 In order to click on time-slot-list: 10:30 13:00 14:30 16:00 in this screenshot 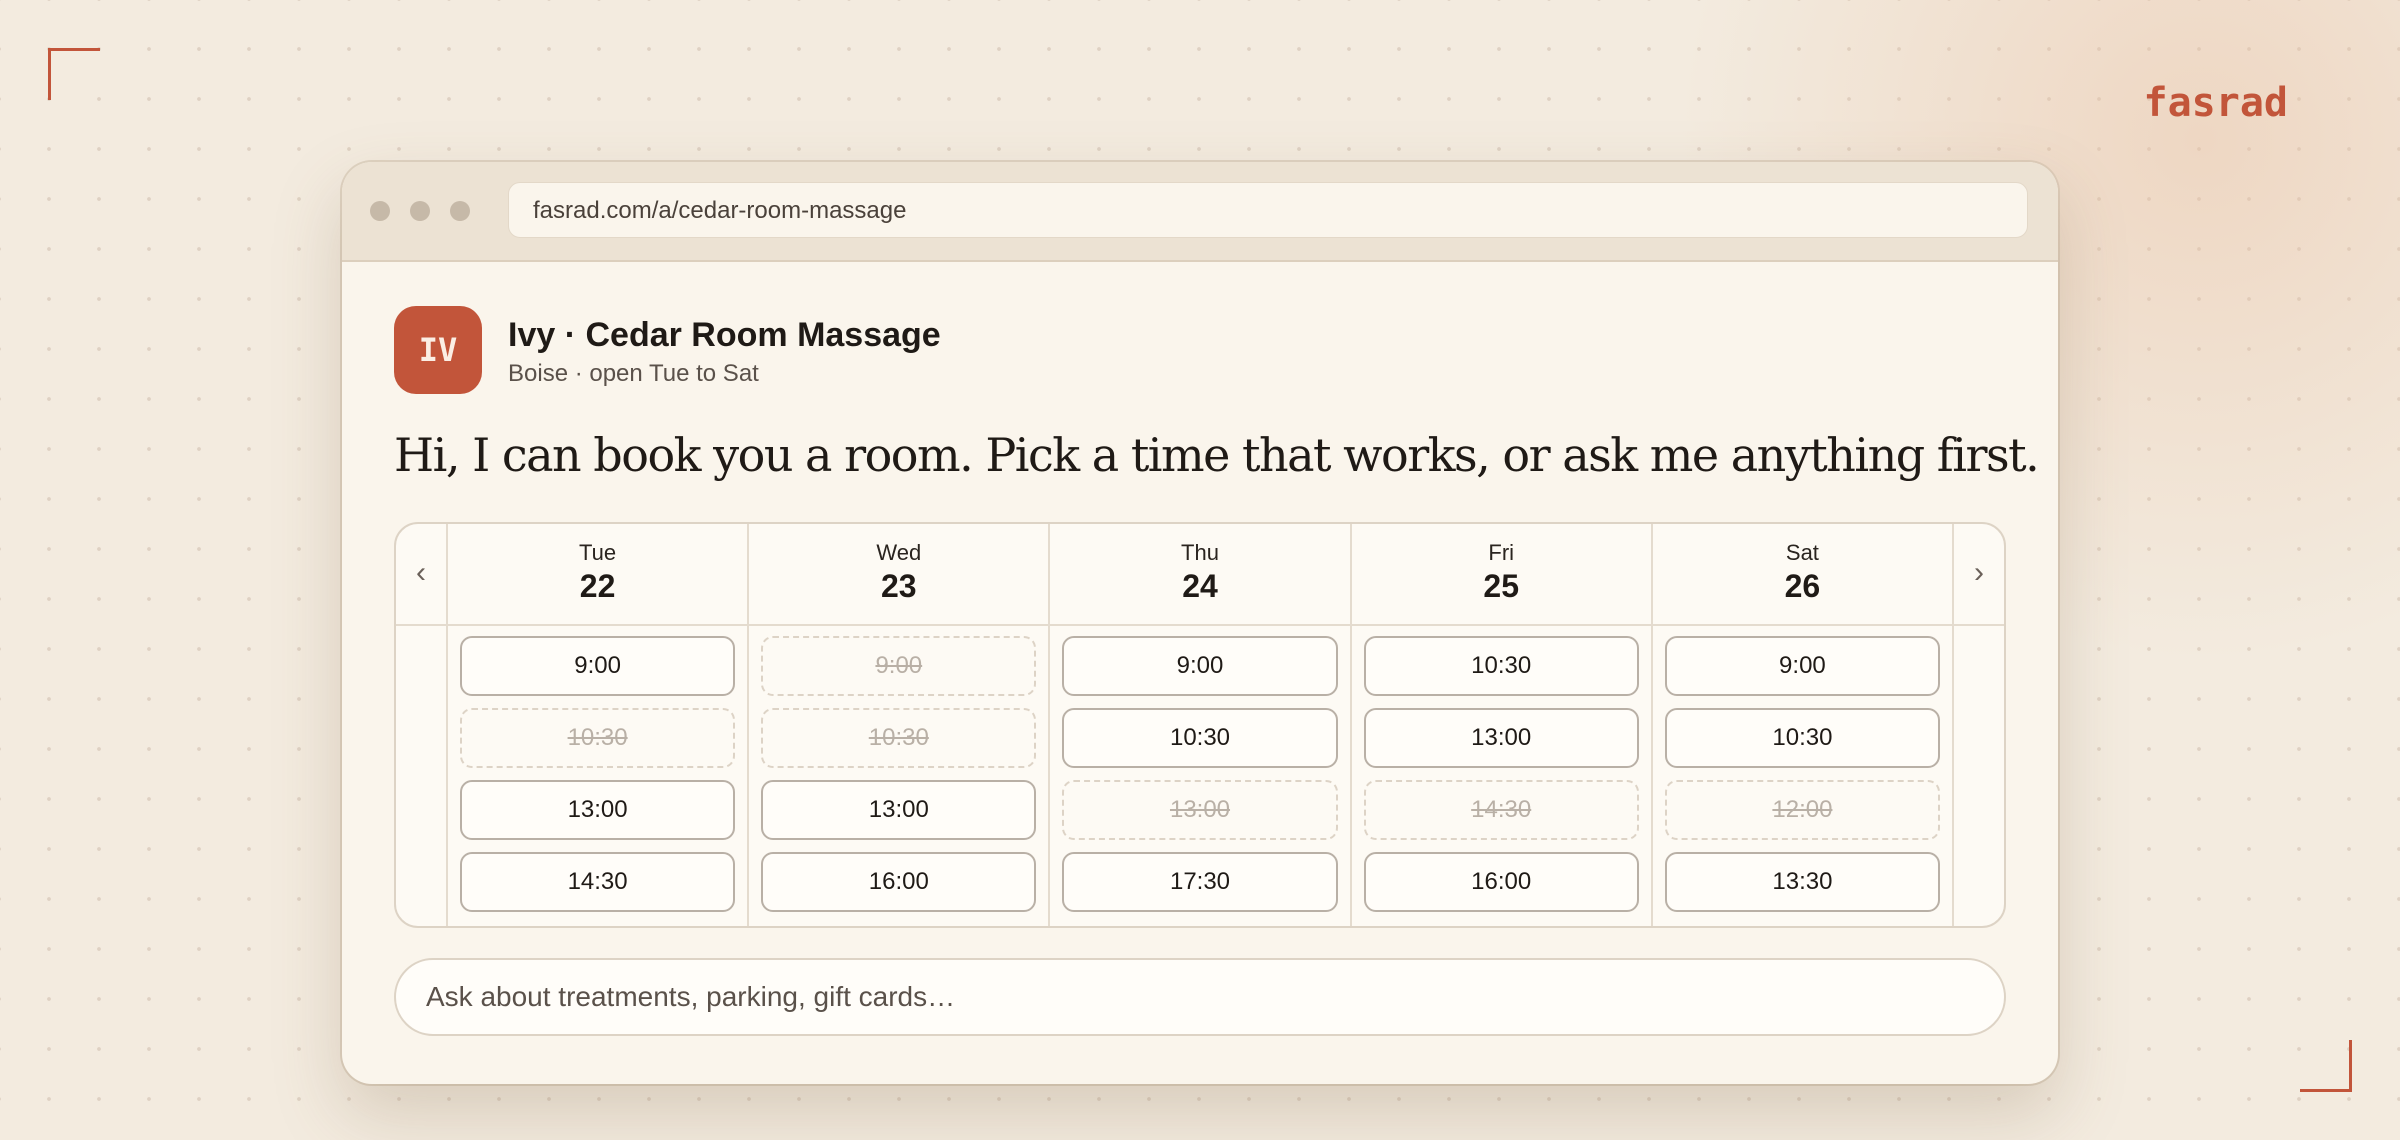, I will do `click(1501, 768)`.